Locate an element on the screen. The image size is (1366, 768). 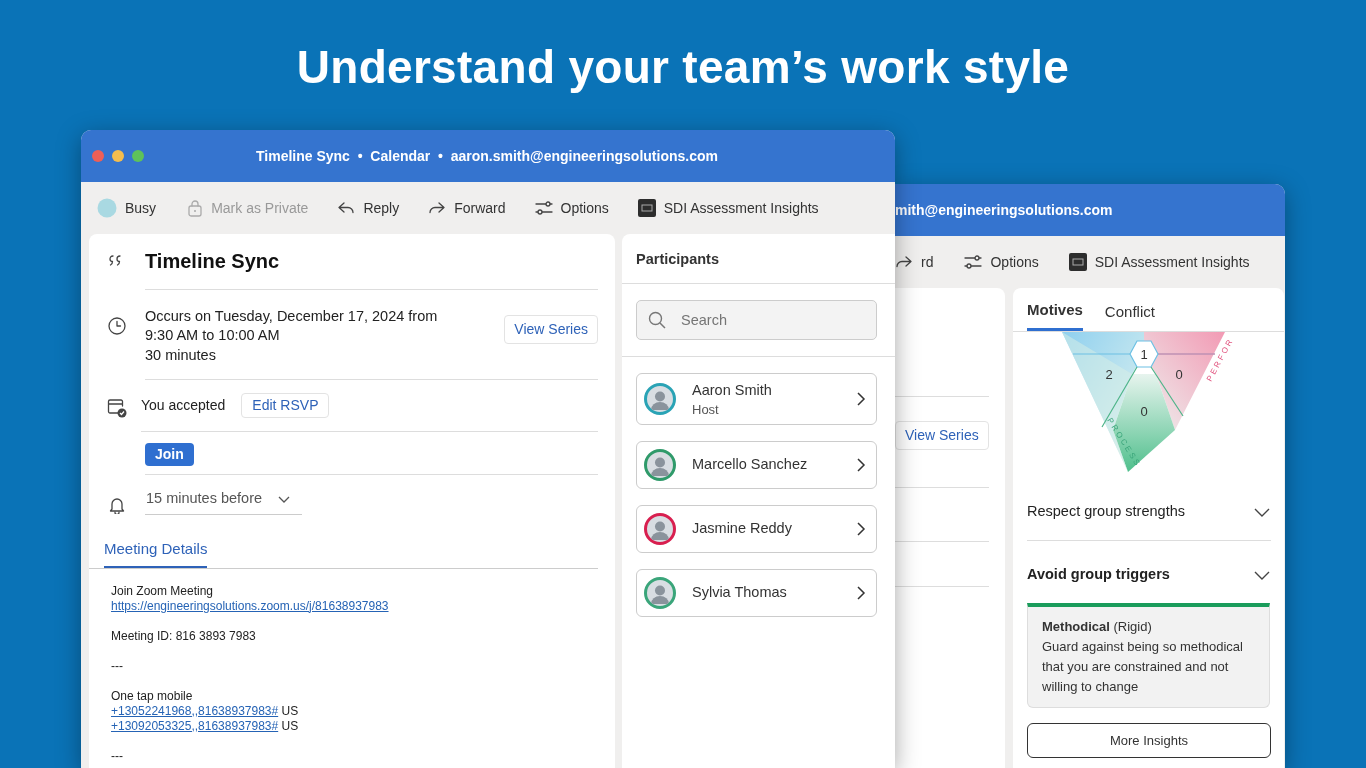
participant-item: Sylvia Thomas is located at coordinates (756, 592).